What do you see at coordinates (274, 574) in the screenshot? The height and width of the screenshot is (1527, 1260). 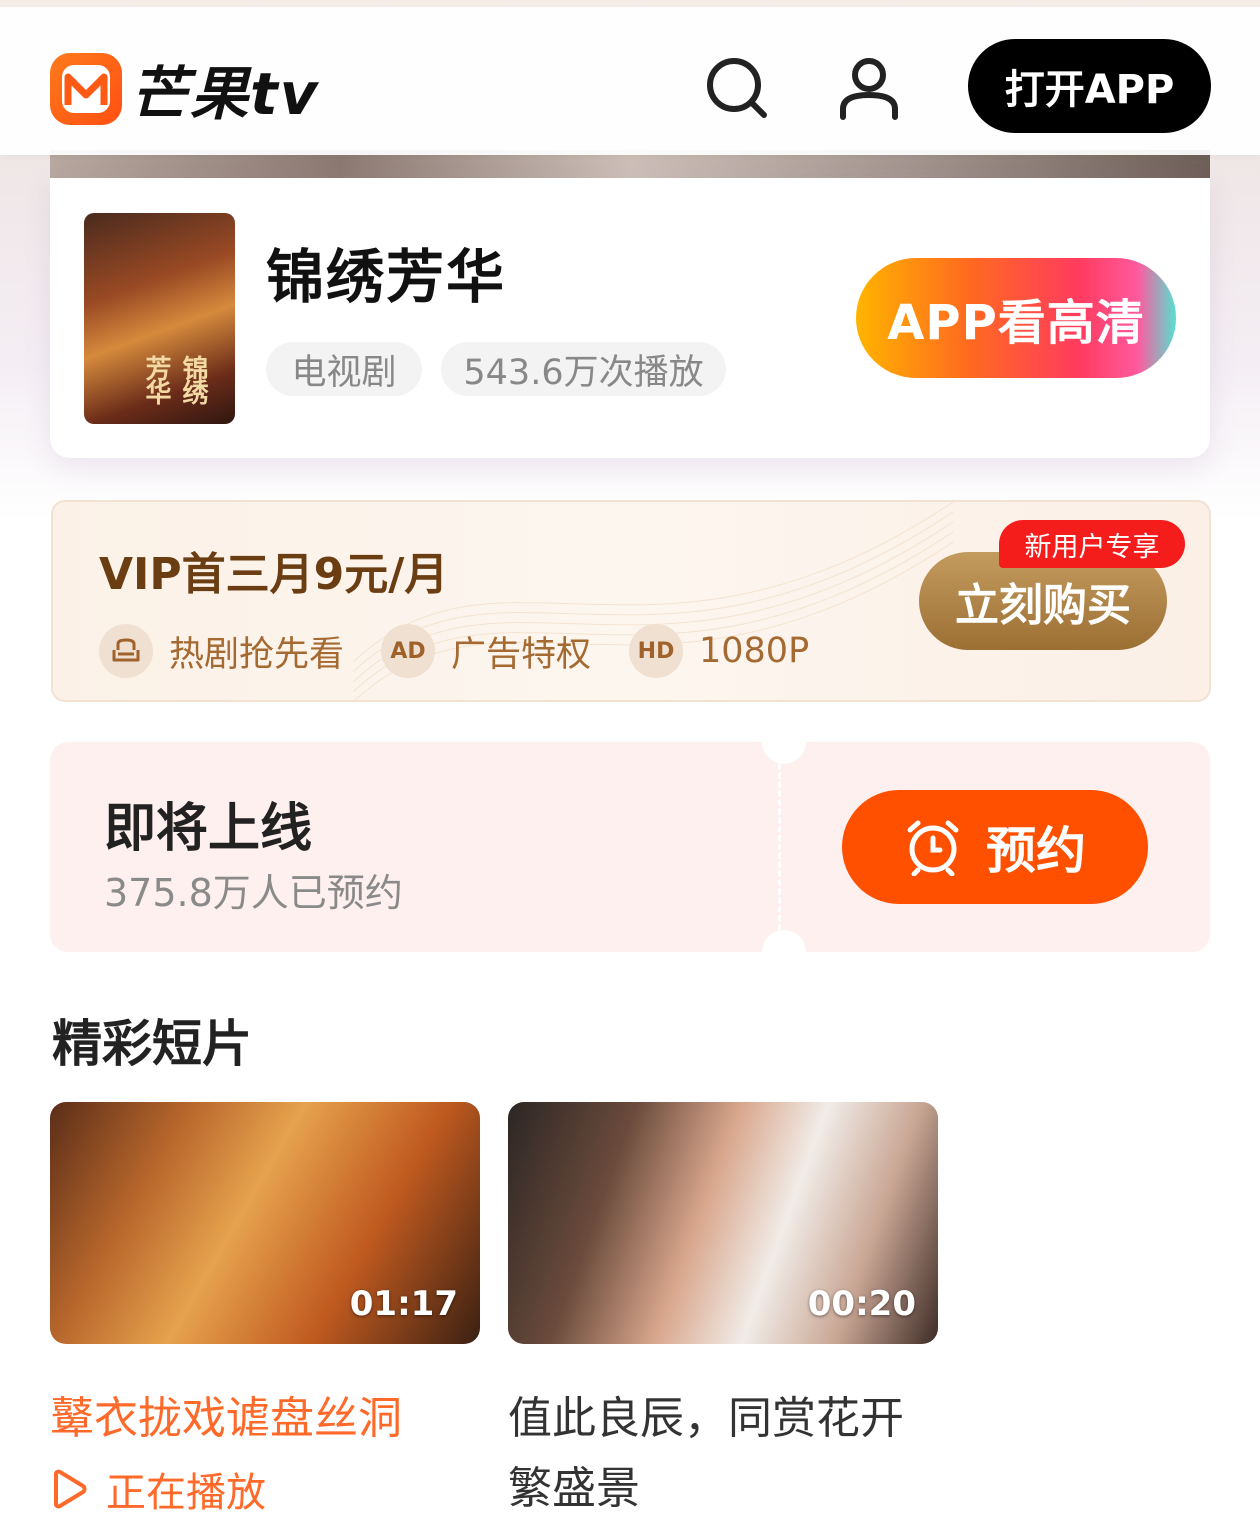 I see `vip-offer-title: VIP首三月9元/月` at bounding box center [274, 574].